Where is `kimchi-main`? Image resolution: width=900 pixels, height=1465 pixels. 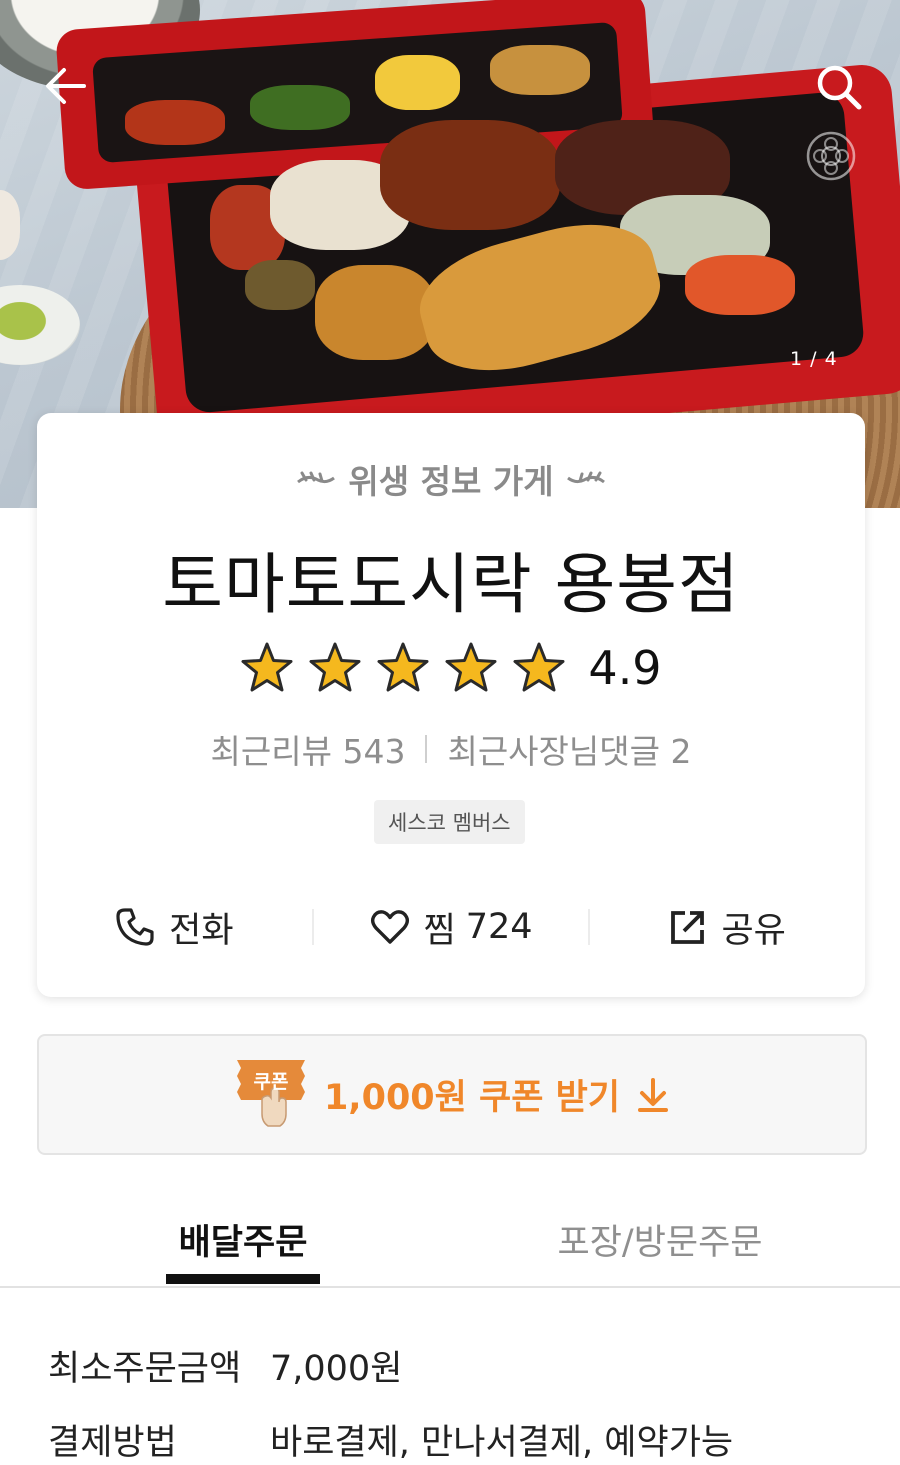
kimchi-main is located at coordinates (740, 285).